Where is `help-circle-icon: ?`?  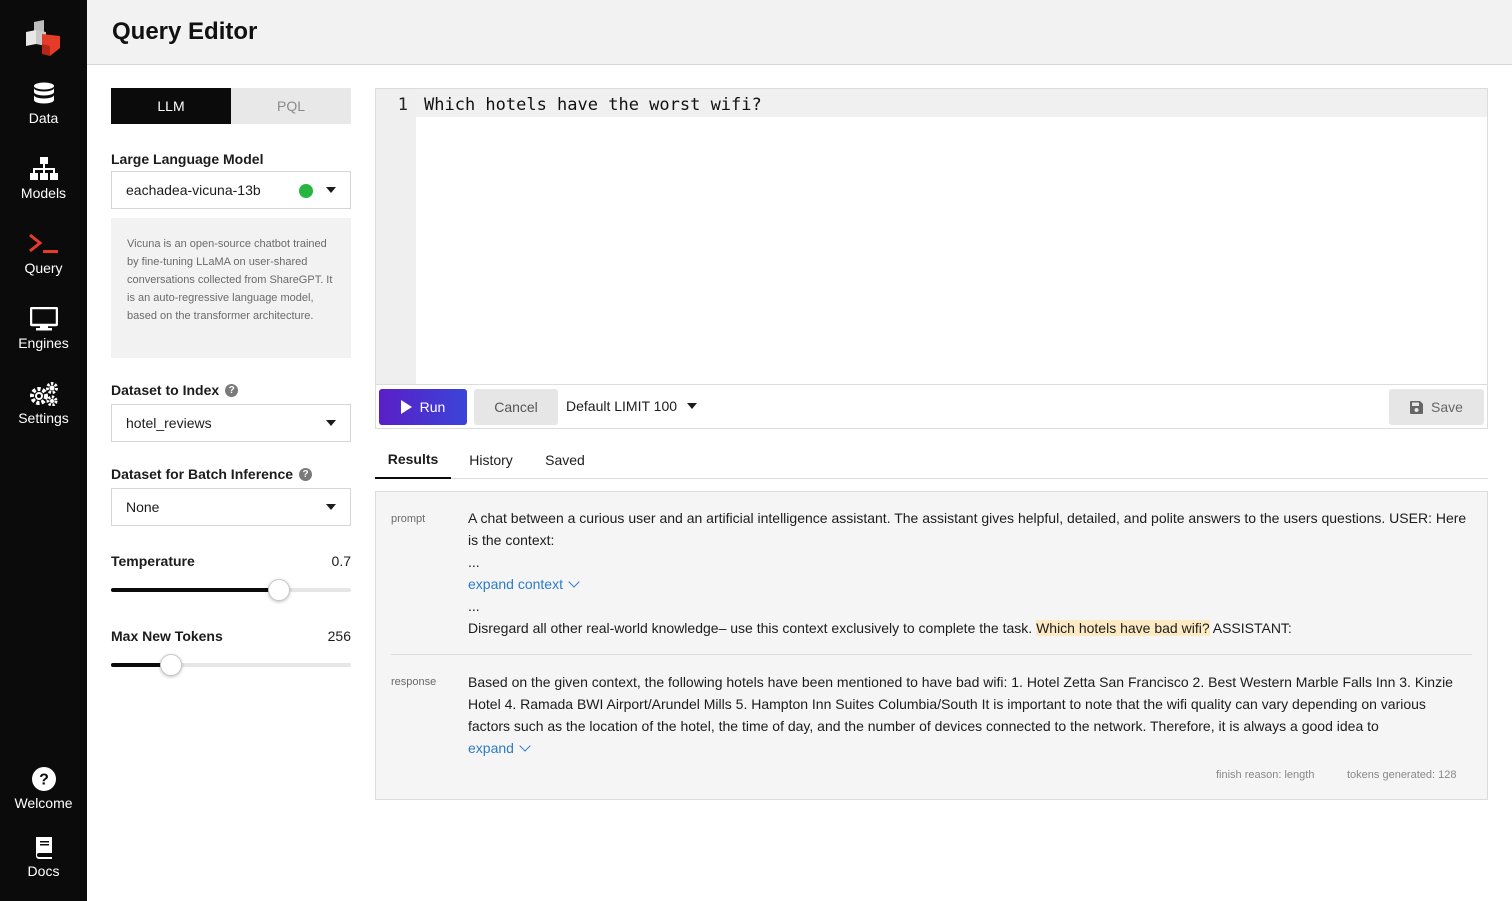 help-circle-icon: ? is located at coordinates (43, 779).